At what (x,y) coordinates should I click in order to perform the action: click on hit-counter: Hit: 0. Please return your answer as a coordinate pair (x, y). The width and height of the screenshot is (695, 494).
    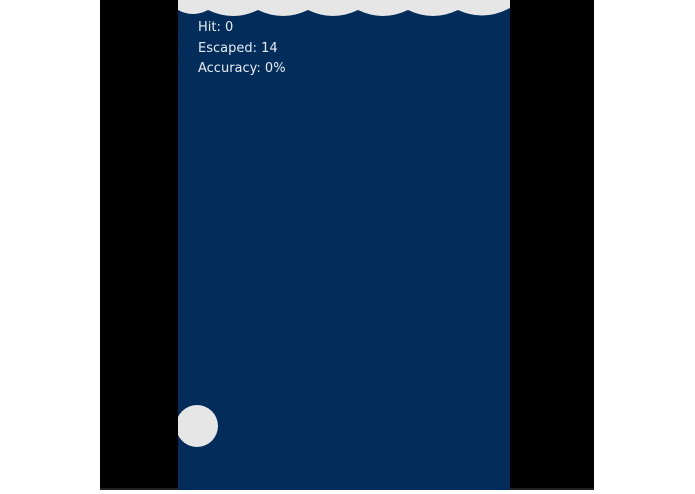
    Looking at the image, I should click on (216, 27).